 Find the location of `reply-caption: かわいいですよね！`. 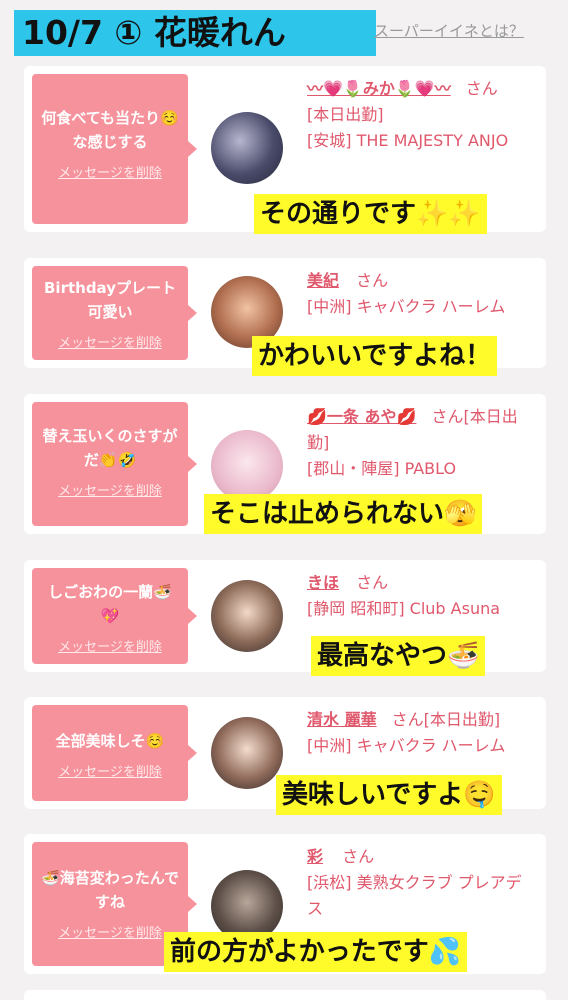

reply-caption: かわいいですよね！ is located at coordinates (375, 356).